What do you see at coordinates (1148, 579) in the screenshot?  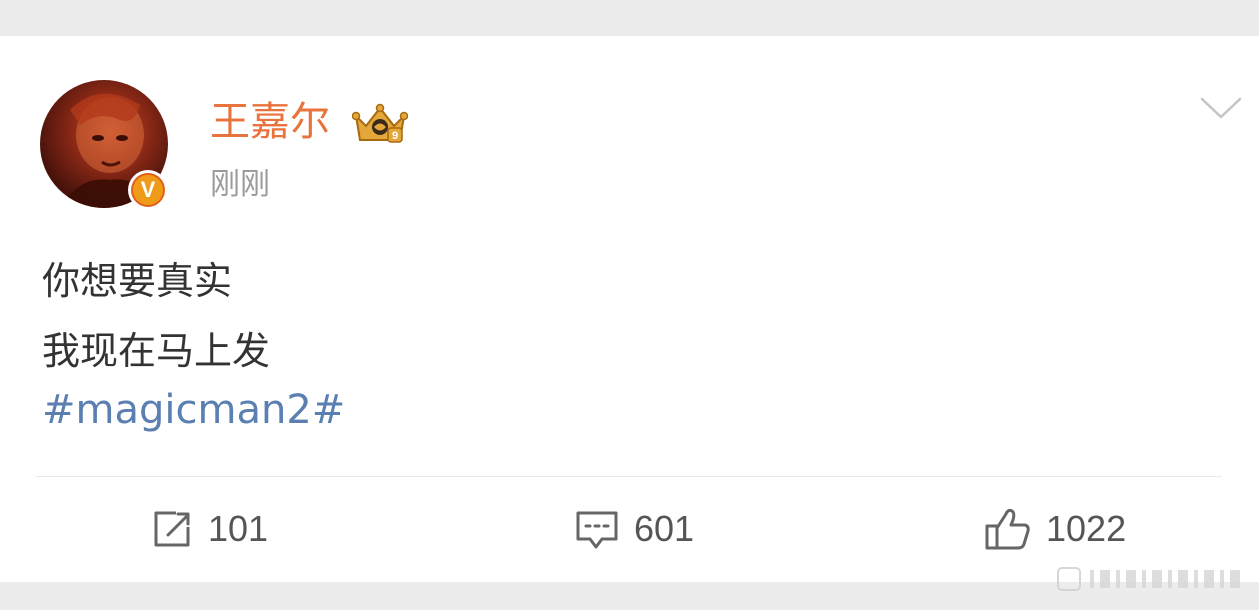 I see `watermark-logo` at bounding box center [1148, 579].